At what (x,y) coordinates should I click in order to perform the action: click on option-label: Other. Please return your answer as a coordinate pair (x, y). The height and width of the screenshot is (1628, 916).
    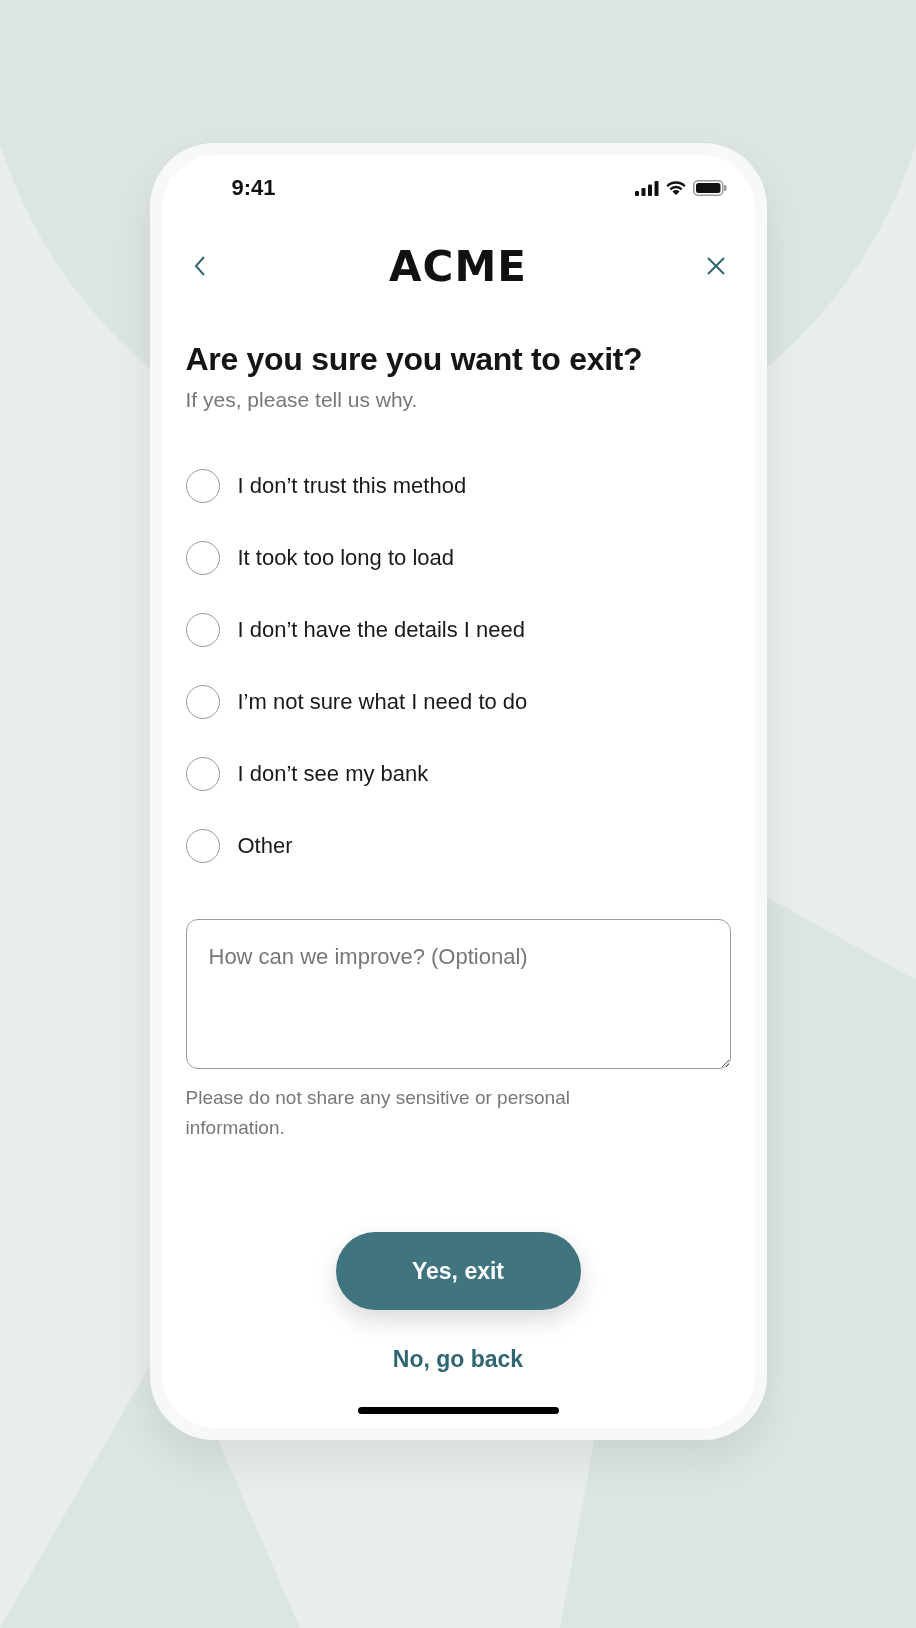
    Looking at the image, I should click on (265, 846).